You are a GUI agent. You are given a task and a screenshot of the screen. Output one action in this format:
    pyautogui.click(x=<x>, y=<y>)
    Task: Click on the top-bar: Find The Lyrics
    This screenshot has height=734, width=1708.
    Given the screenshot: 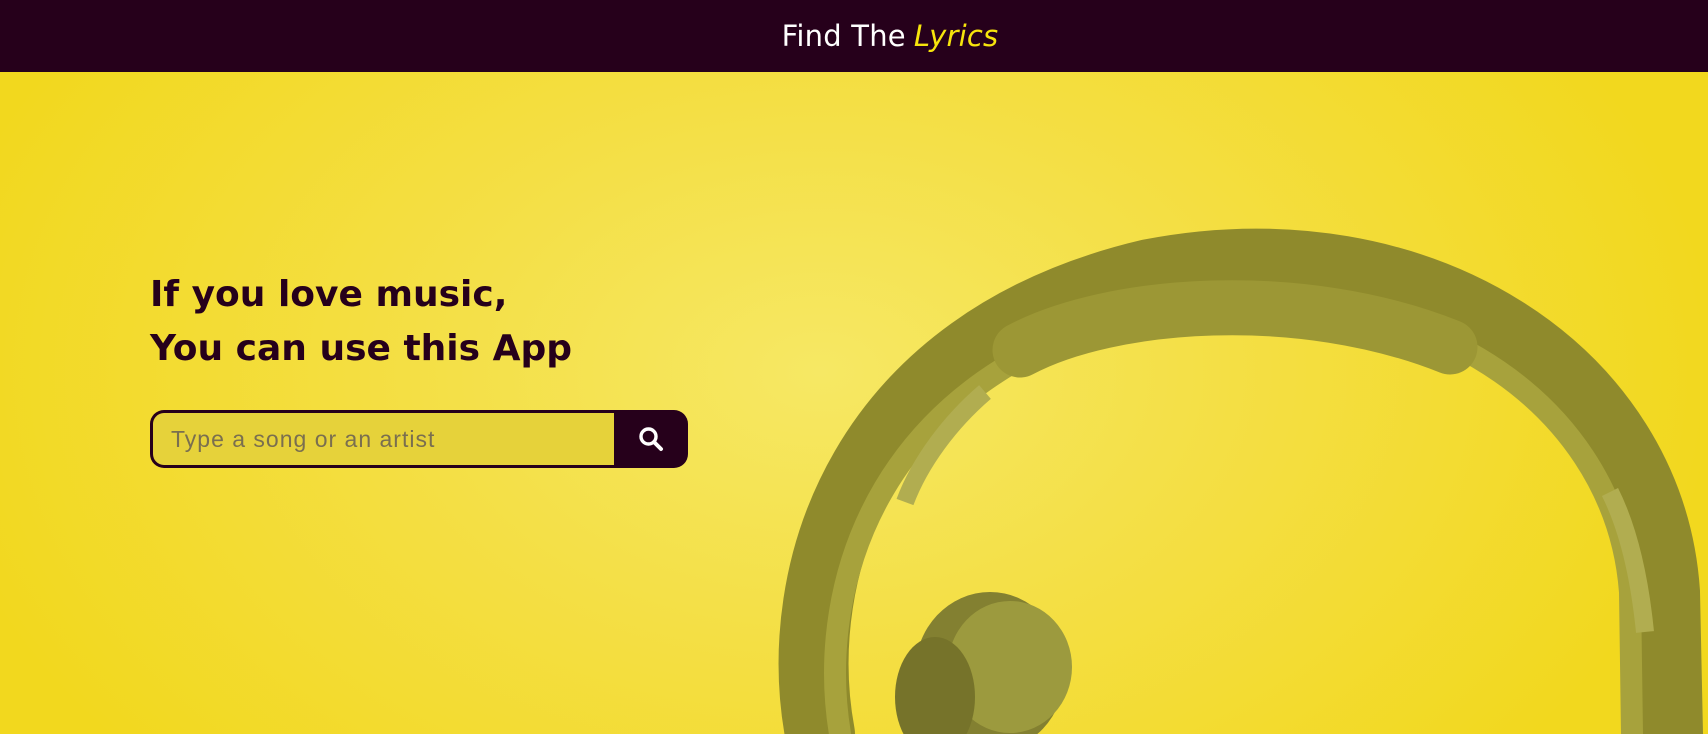 What is the action you would take?
    pyautogui.click(x=854, y=36)
    